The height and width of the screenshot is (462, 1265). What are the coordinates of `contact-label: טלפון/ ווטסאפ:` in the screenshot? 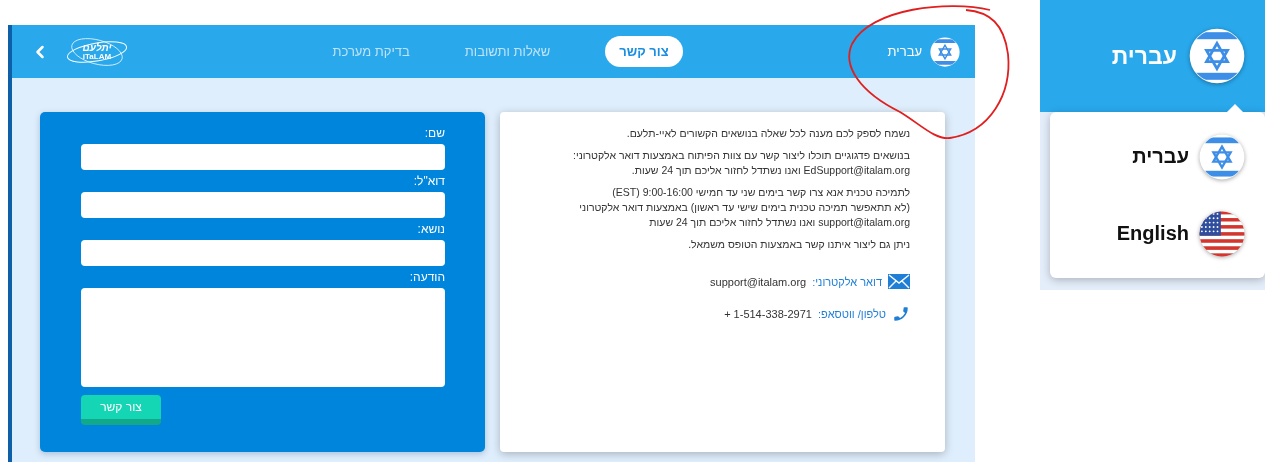 It's located at (851, 314).